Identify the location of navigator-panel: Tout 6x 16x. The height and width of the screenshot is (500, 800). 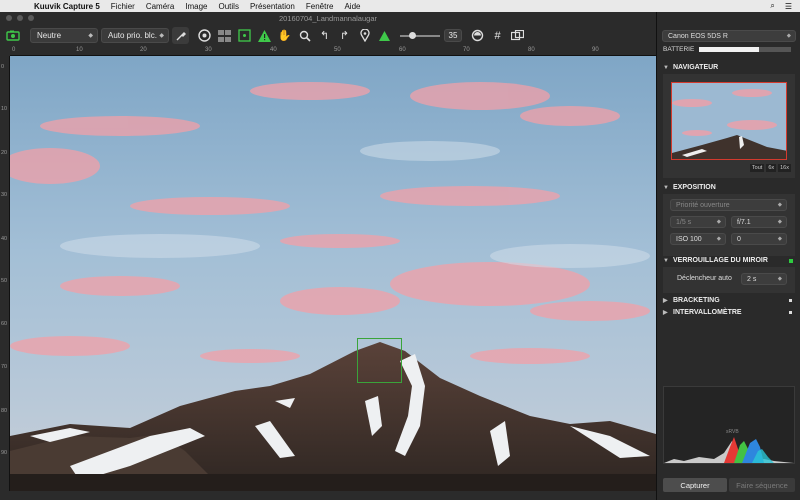
(729, 126).